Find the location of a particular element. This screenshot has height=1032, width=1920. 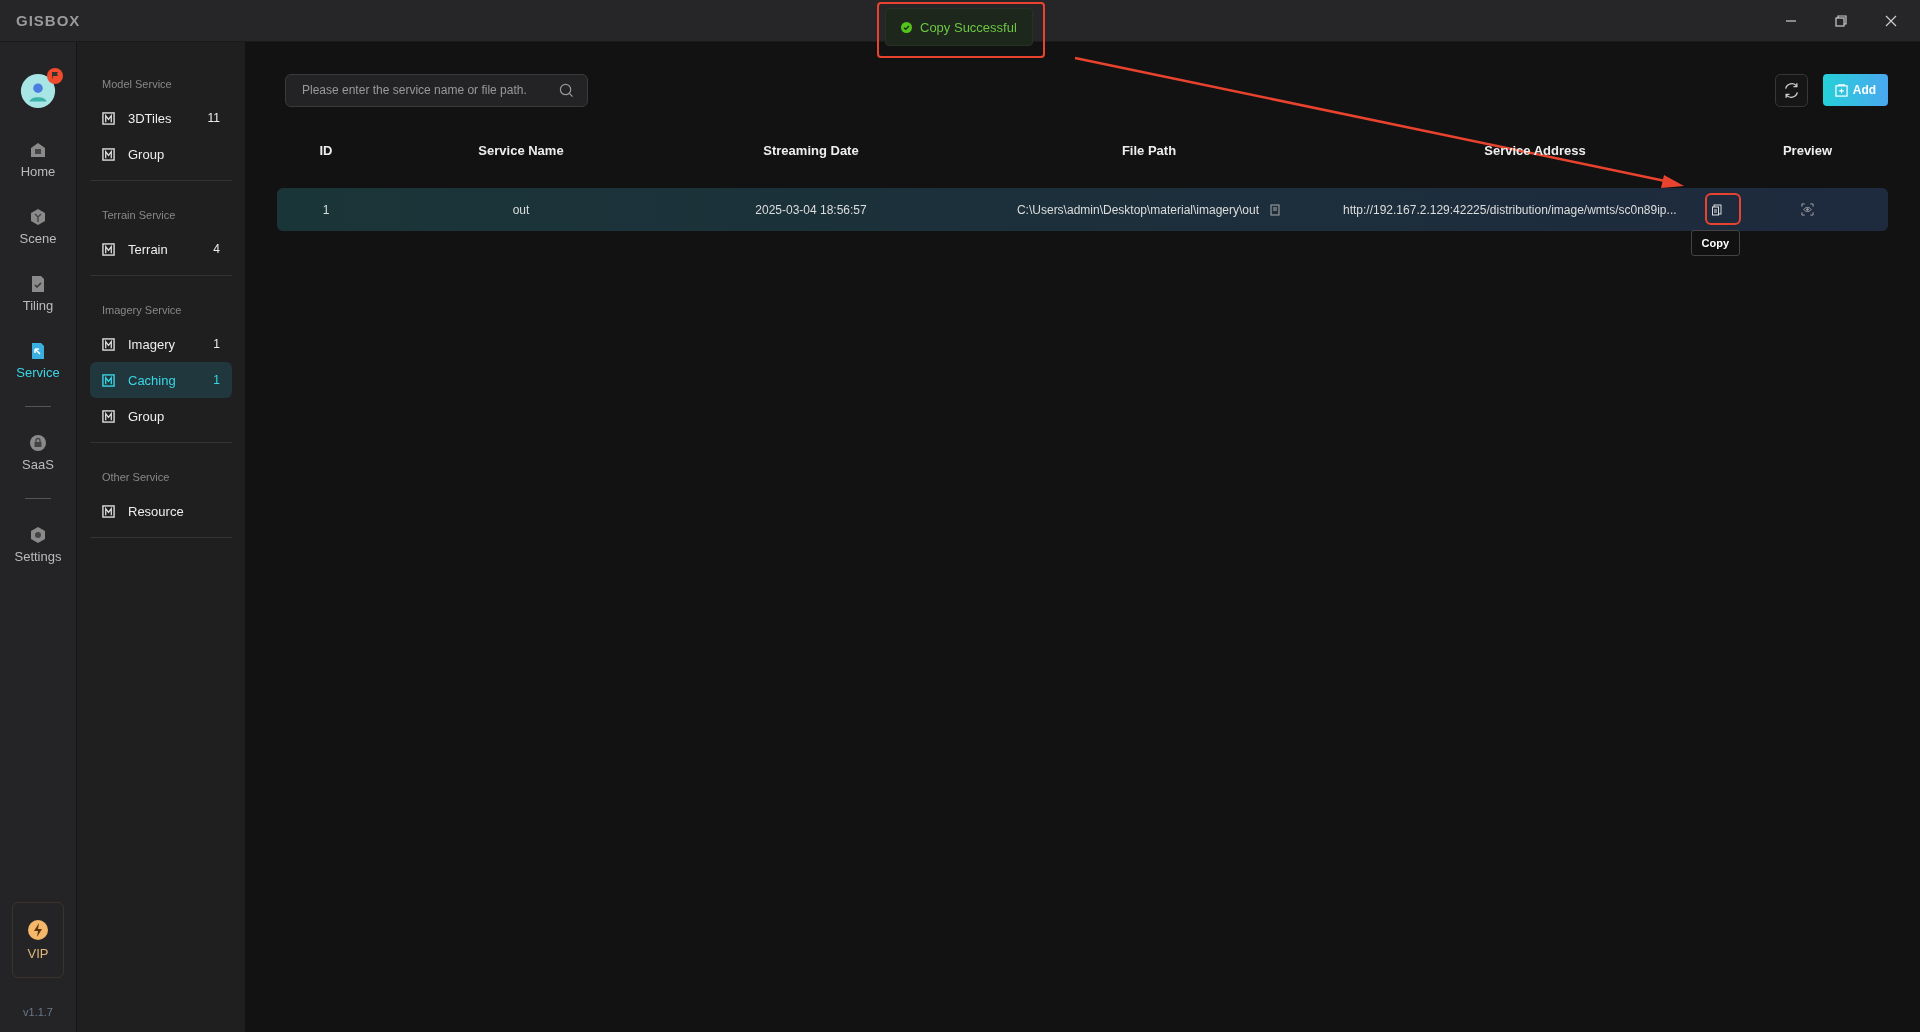

check-circle-icon is located at coordinates (906, 27).